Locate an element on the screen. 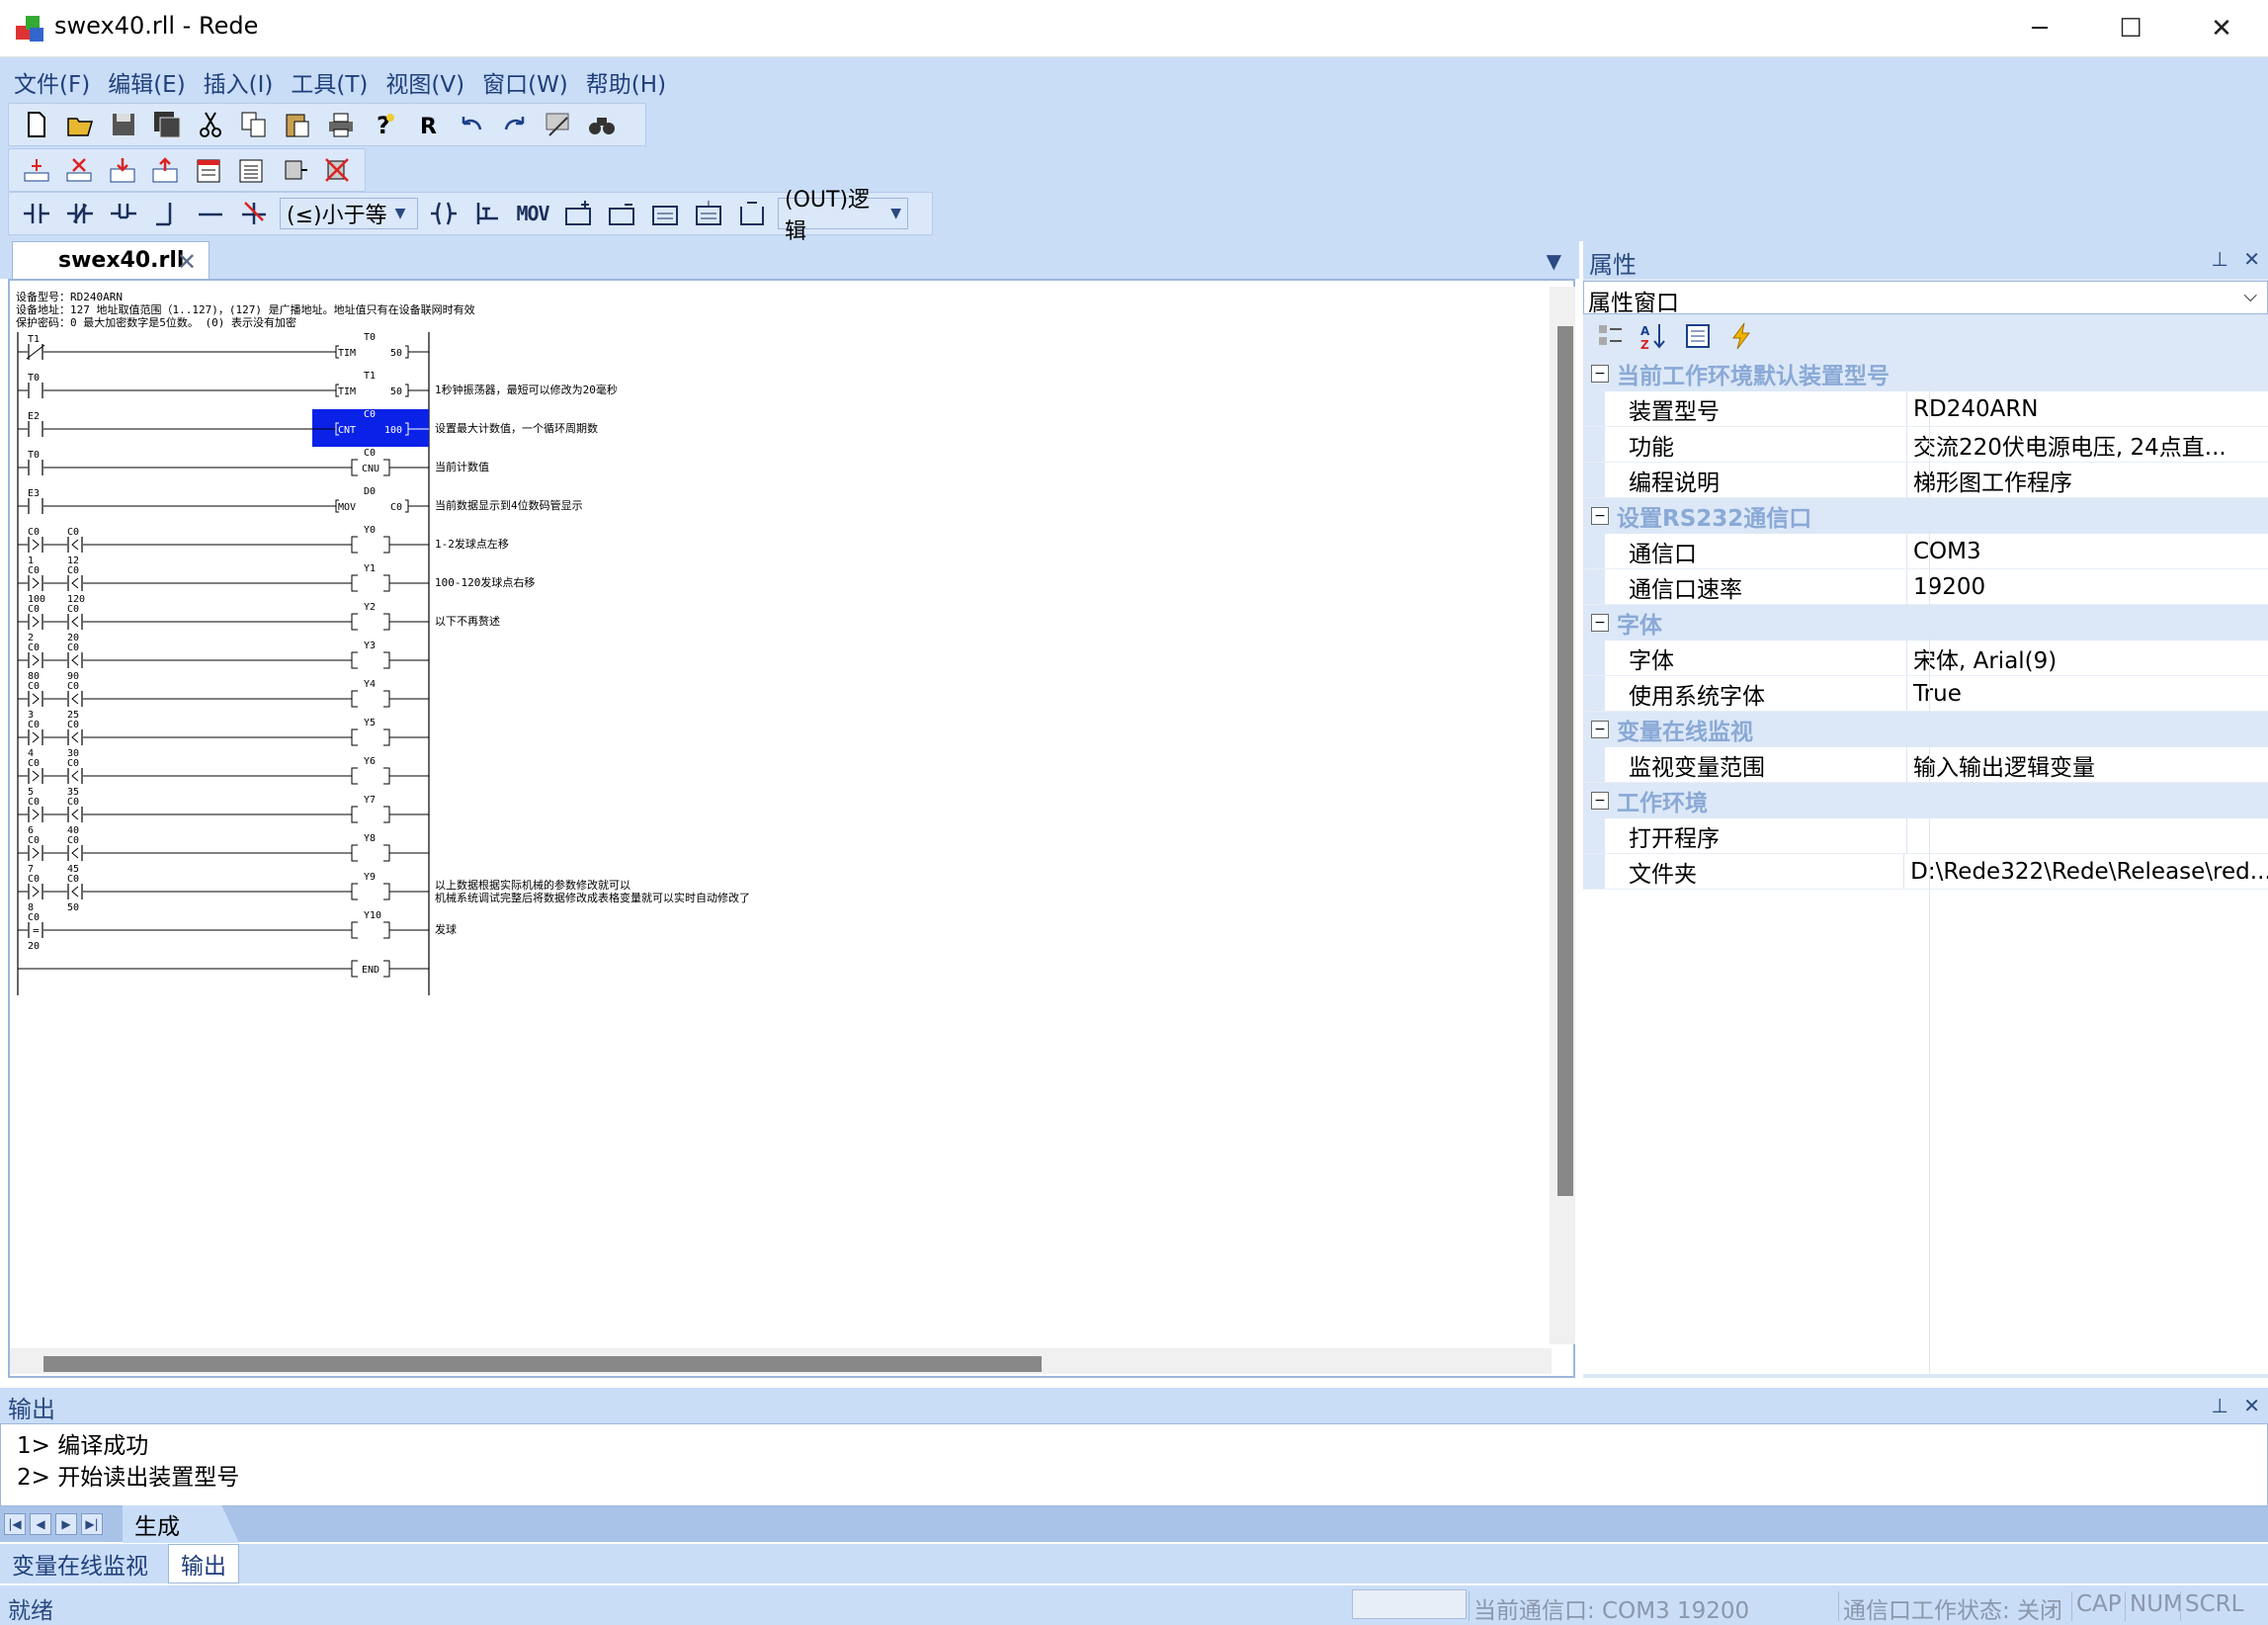  property-pages-icon is located at coordinates (1698, 336).